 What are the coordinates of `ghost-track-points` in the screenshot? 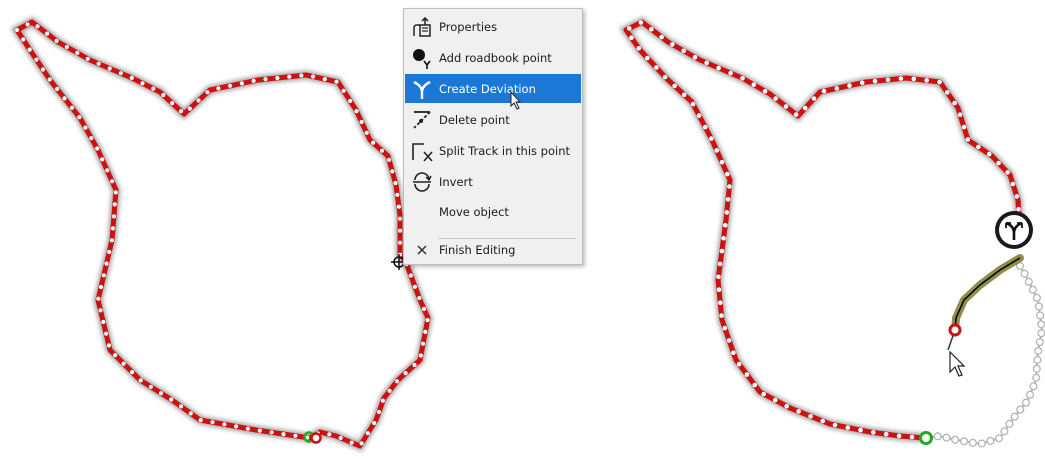 It's located at (984, 354).